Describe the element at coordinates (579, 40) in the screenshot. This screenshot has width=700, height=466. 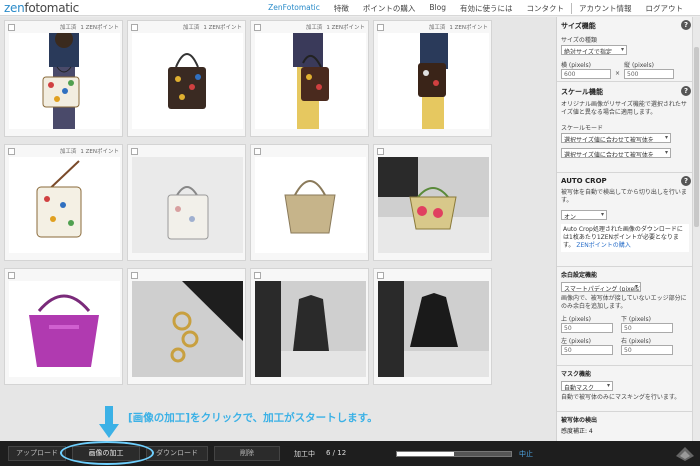
I see `size-type-label: サイズの種類` at that location.